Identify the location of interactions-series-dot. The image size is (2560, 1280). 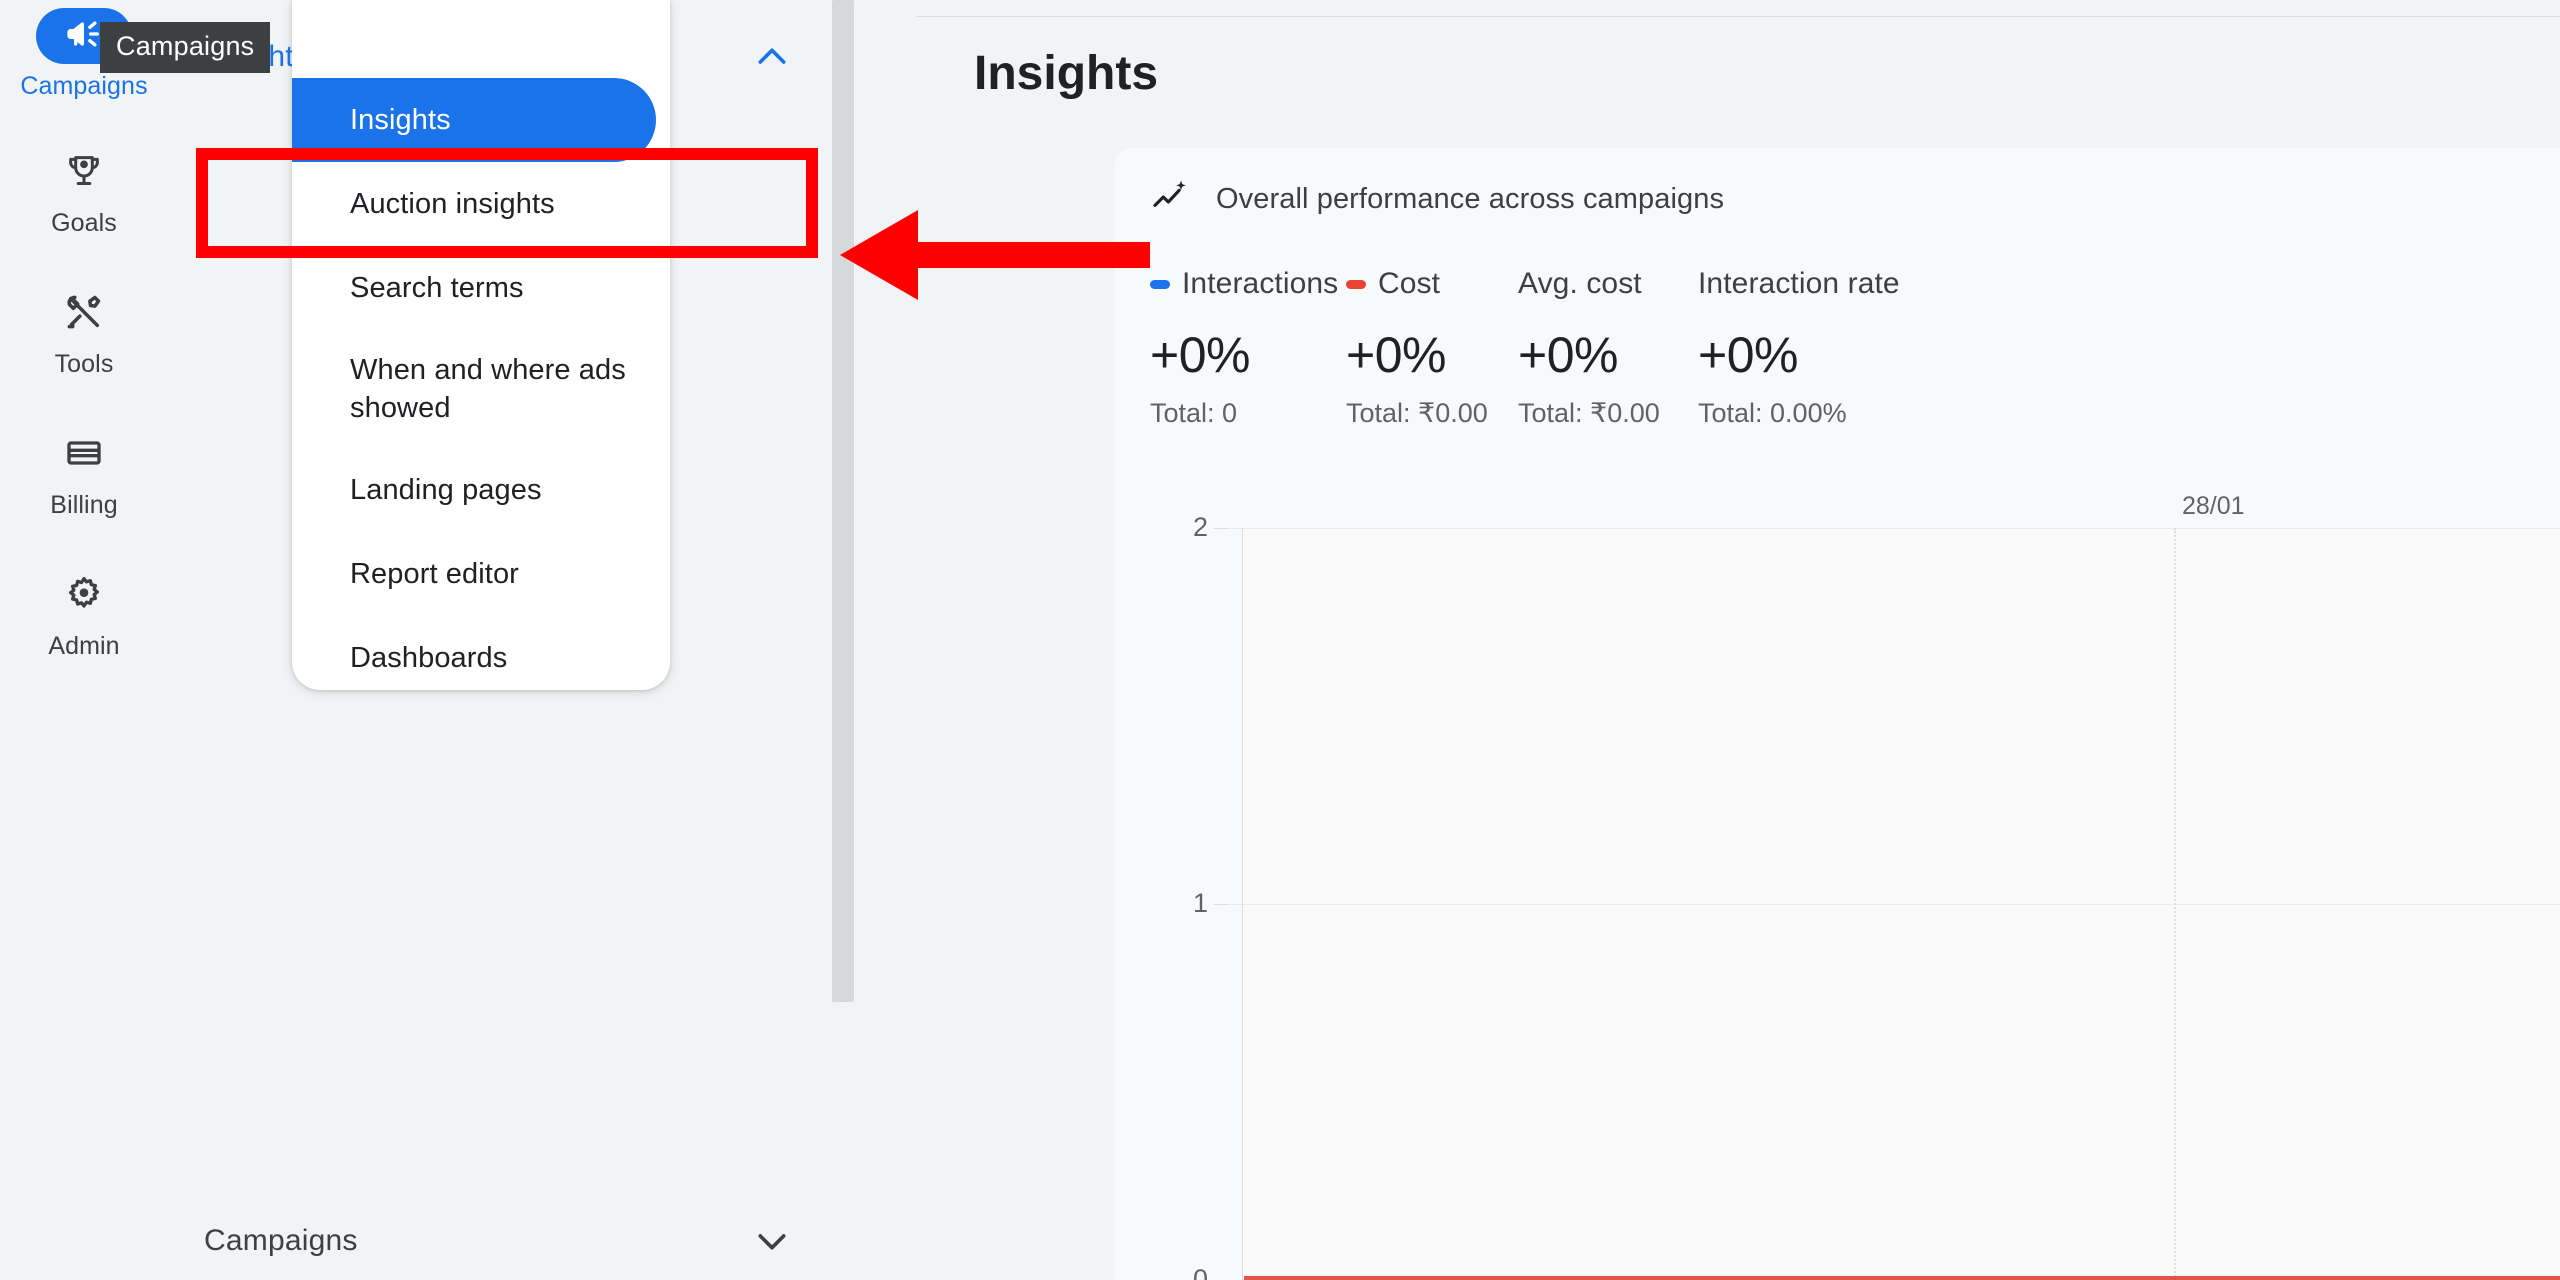
(1160, 284).